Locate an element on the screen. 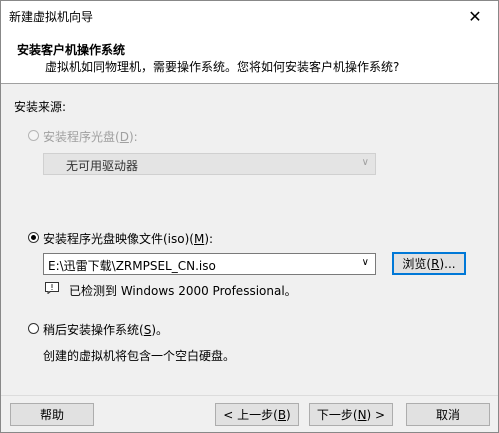 The height and width of the screenshot is (433, 499). close-icon: ✕ is located at coordinates (475, 16).